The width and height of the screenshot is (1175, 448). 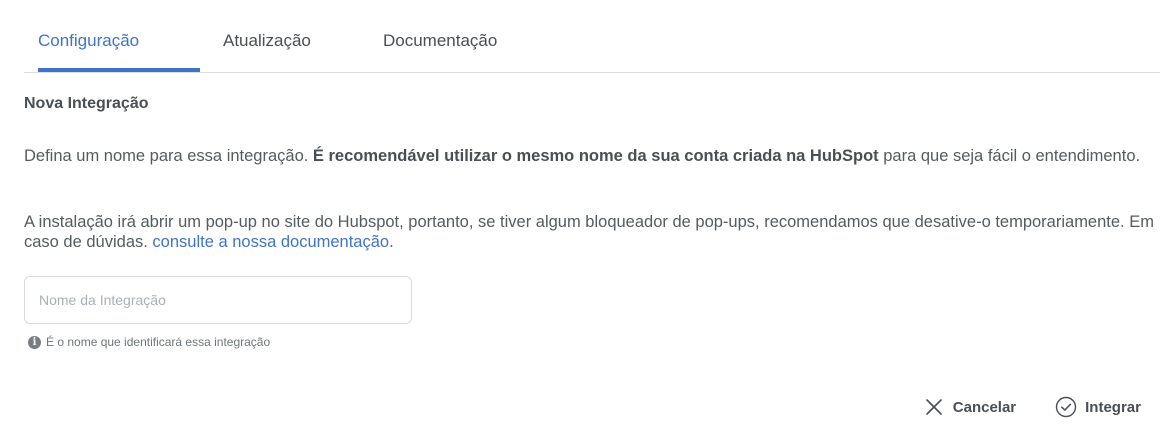 What do you see at coordinates (34, 342) in the screenshot?
I see `info-icon: i` at bounding box center [34, 342].